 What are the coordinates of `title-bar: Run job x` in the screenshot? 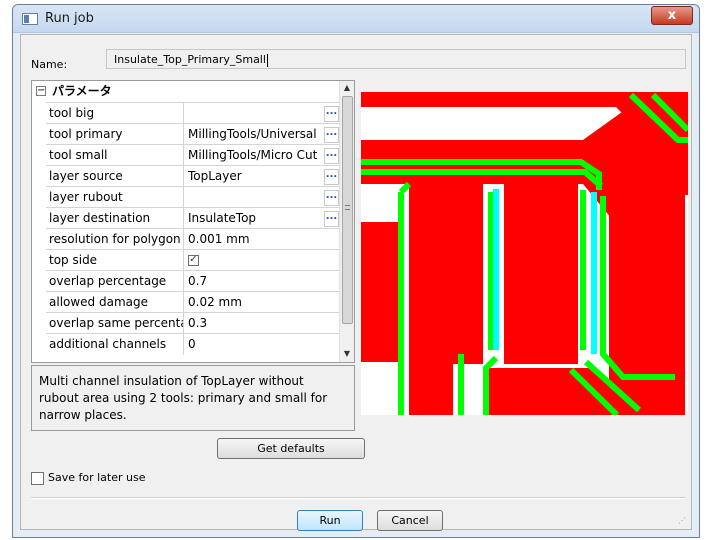 It's located at (356, 19).